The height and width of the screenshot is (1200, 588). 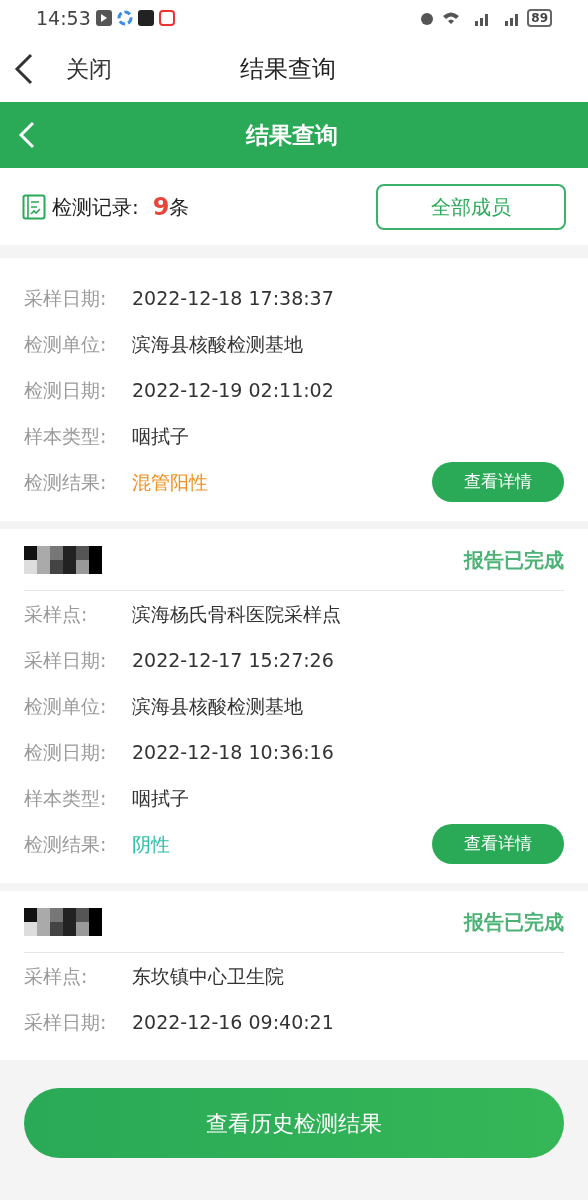 What do you see at coordinates (294, 1123) in the screenshot?
I see `history-results-button: 查看历史检测结果` at bounding box center [294, 1123].